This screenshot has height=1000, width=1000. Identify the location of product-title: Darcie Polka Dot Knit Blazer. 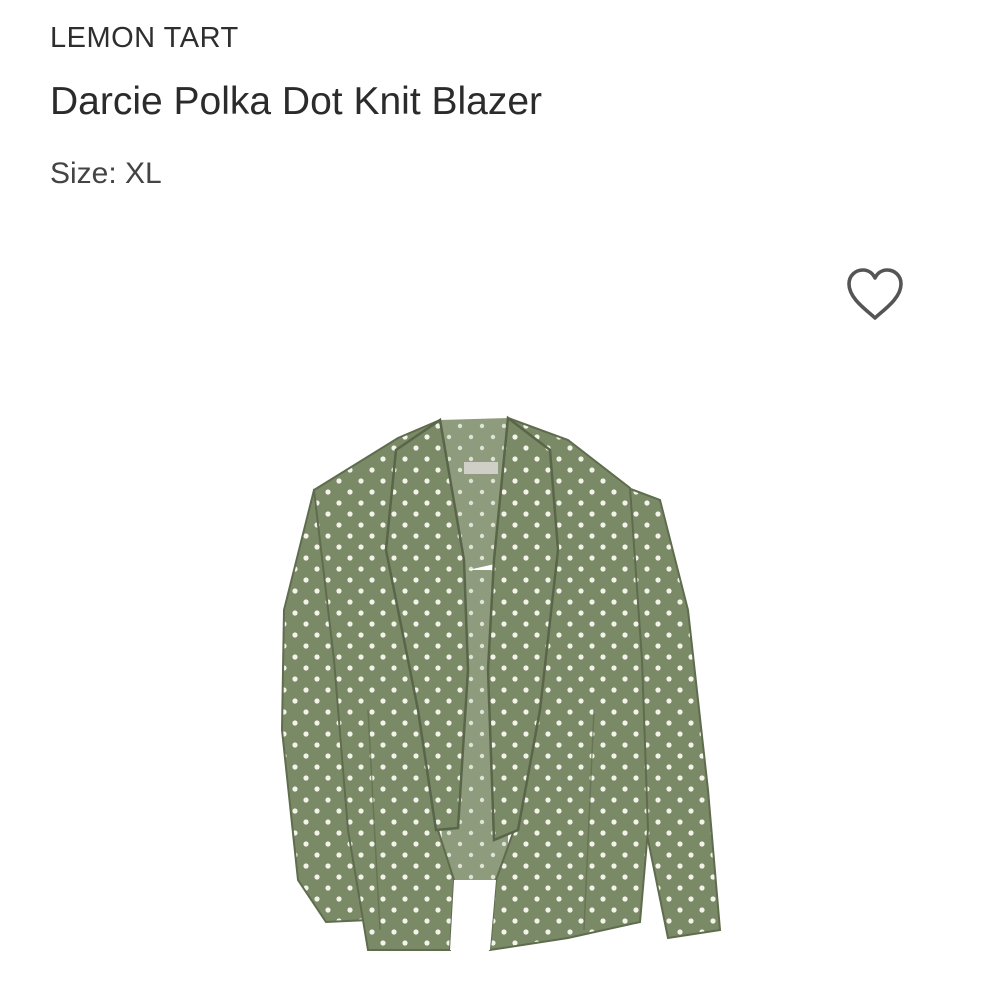
(296, 101).